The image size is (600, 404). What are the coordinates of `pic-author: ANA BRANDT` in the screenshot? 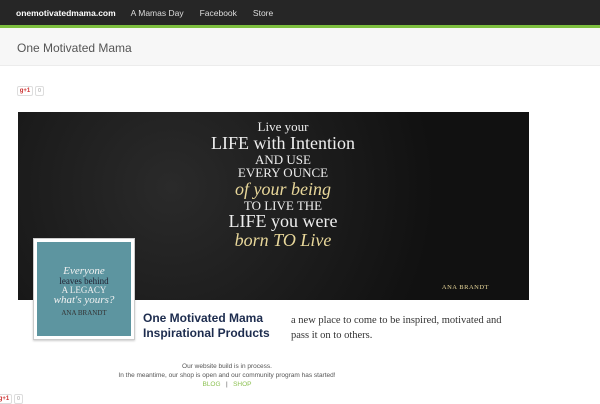 It's located at (84, 313).